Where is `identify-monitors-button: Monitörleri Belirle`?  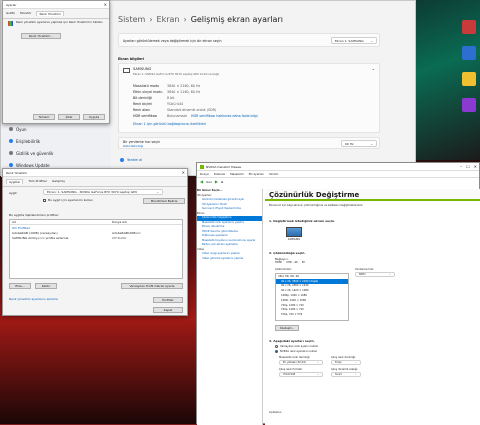 identify-monitors-button: Monitörleri Belirle is located at coordinates (164, 201).